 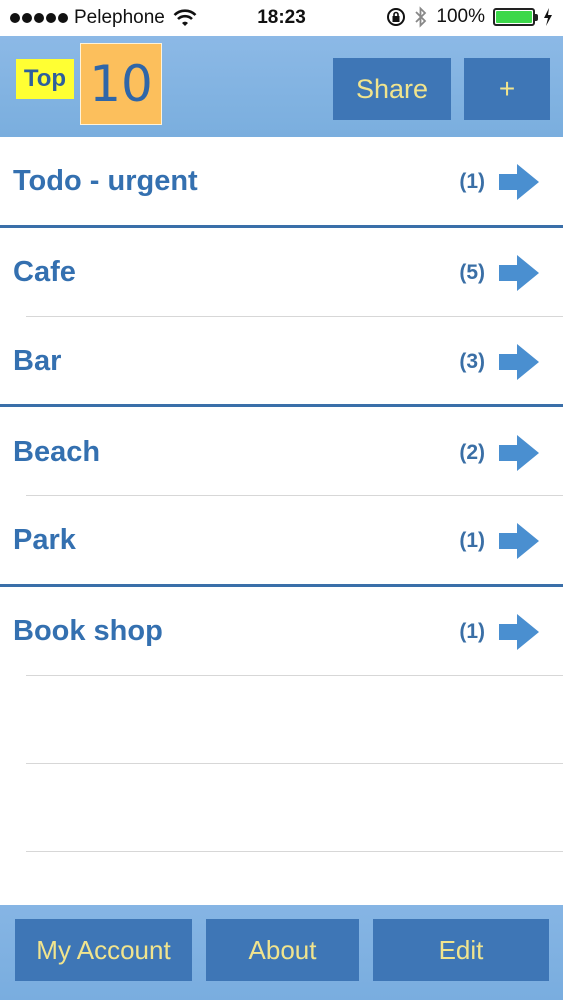 I want to click on list-item: Bar (3), so click(x=281, y=361).